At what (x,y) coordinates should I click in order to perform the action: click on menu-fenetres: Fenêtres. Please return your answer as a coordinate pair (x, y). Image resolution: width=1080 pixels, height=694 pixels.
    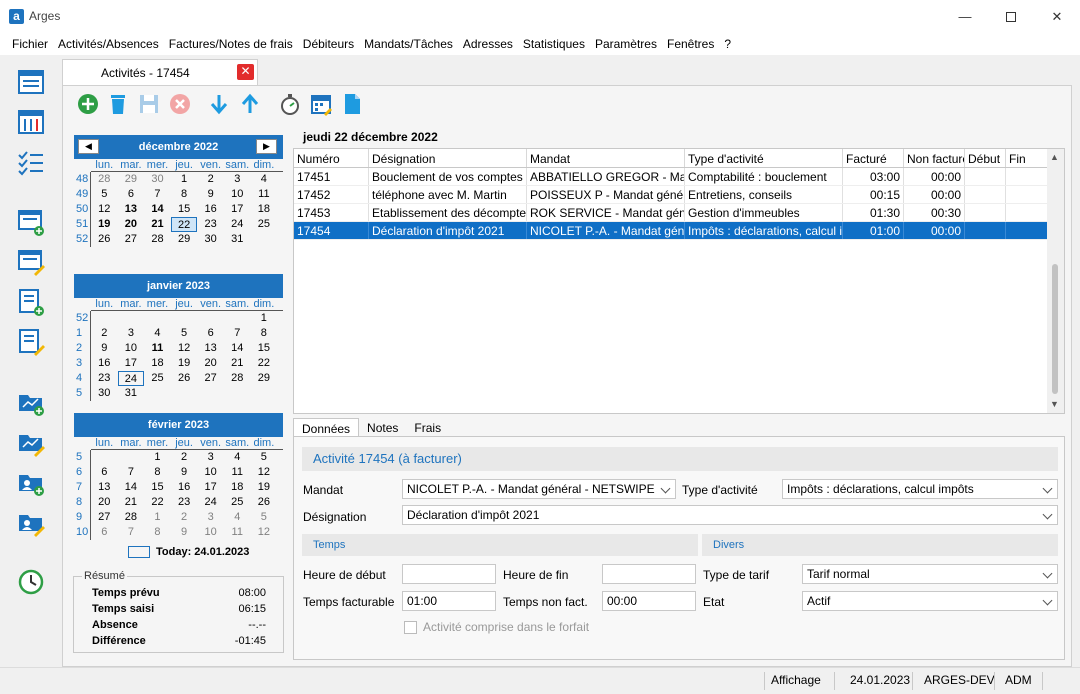
    Looking at the image, I should click on (690, 44).